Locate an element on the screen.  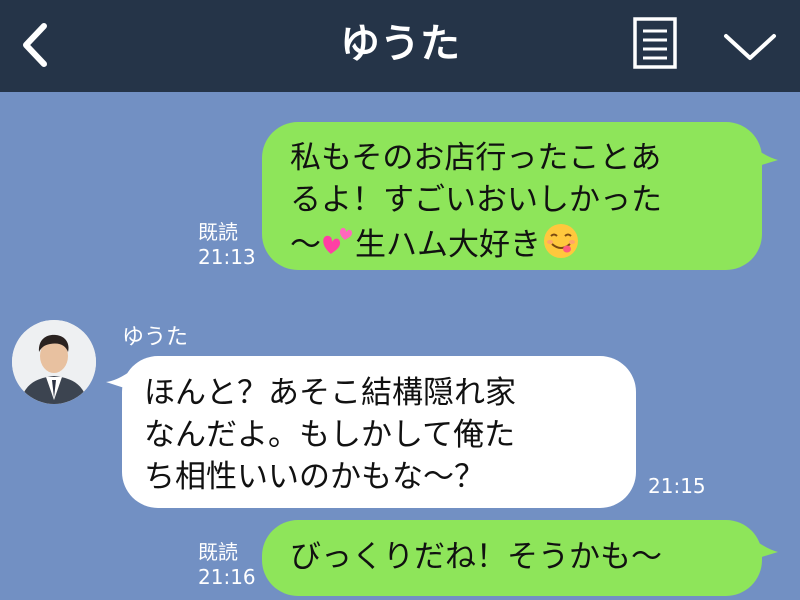
two-hearts-icon is located at coordinates (338, 246).